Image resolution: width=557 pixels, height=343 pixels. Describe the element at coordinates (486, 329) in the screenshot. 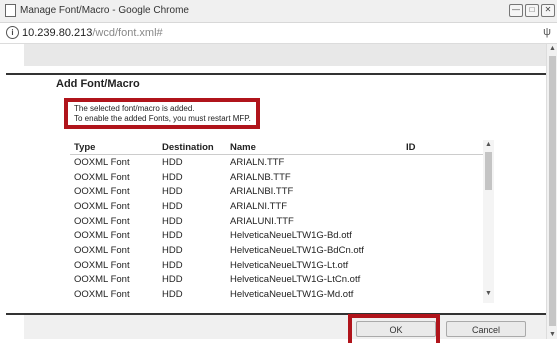

I see `cancel-button: Cancel` at that location.